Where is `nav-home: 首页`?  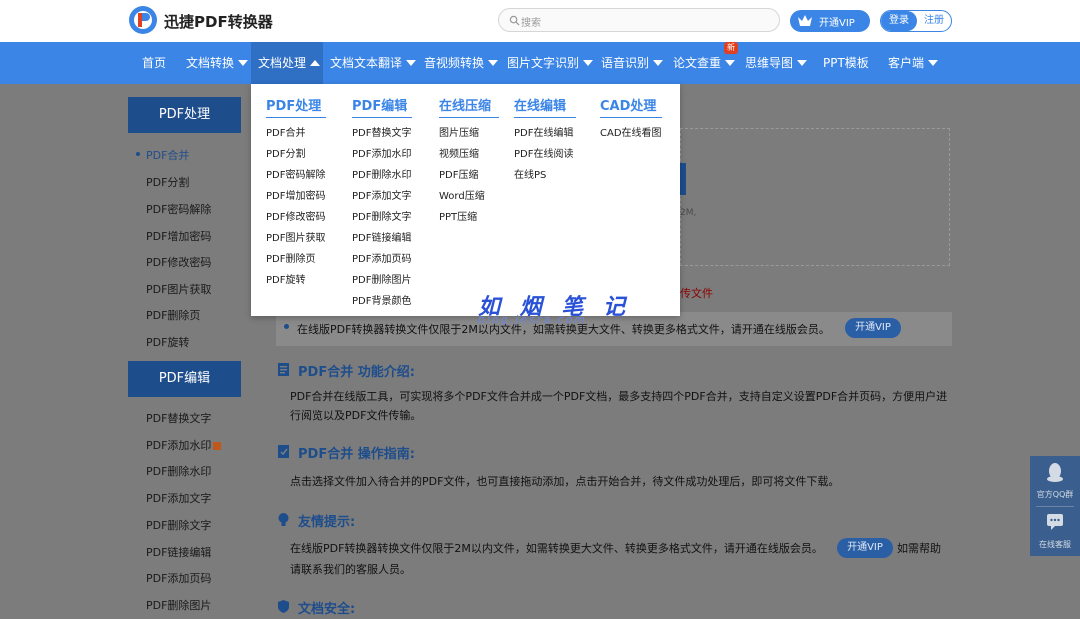 nav-home: 首页 is located at coordinates (154, 63).